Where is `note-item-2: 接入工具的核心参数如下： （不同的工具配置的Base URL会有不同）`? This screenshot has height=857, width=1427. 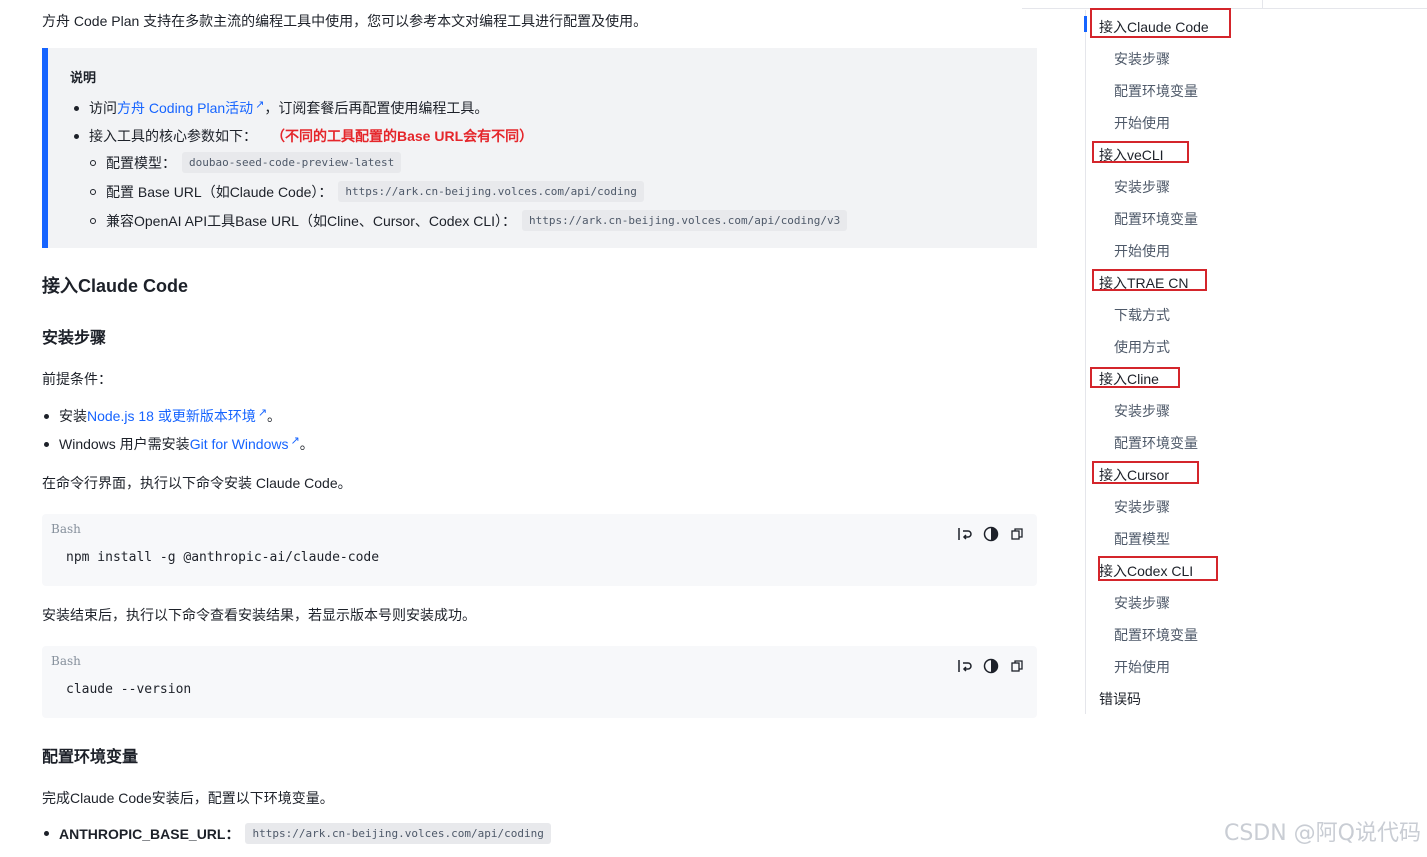
note-item-2: 接入工具的核心参数如下： （不同的工具配置的Base URL会有不同） is located at coordinates (303, 136).